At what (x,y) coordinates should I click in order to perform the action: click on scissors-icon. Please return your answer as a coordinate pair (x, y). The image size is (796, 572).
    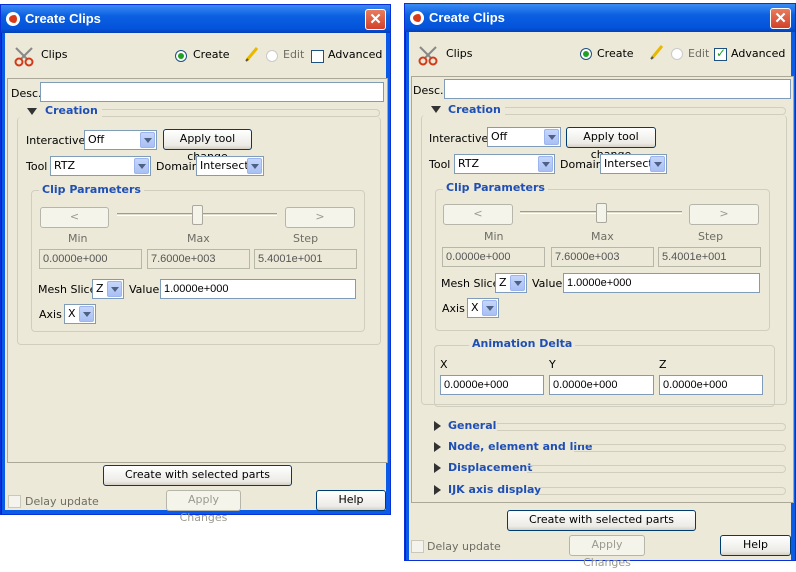
    Looking at the image, I should click on (24, 56).